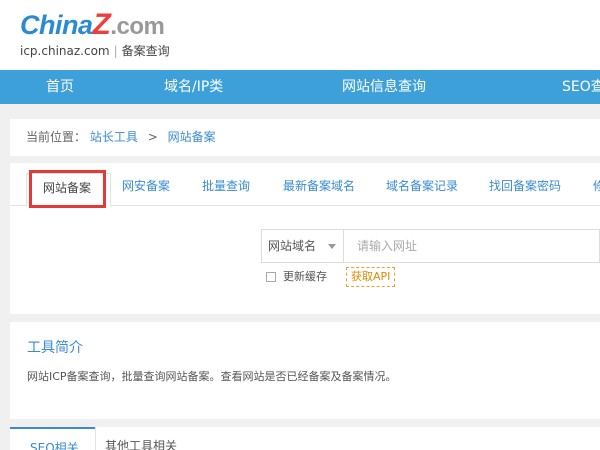  What do you see at coordinates (525, 184) in the screenshot?
I see `tab-recover-password: 找回备案密码` at bounding box center [525, 184].